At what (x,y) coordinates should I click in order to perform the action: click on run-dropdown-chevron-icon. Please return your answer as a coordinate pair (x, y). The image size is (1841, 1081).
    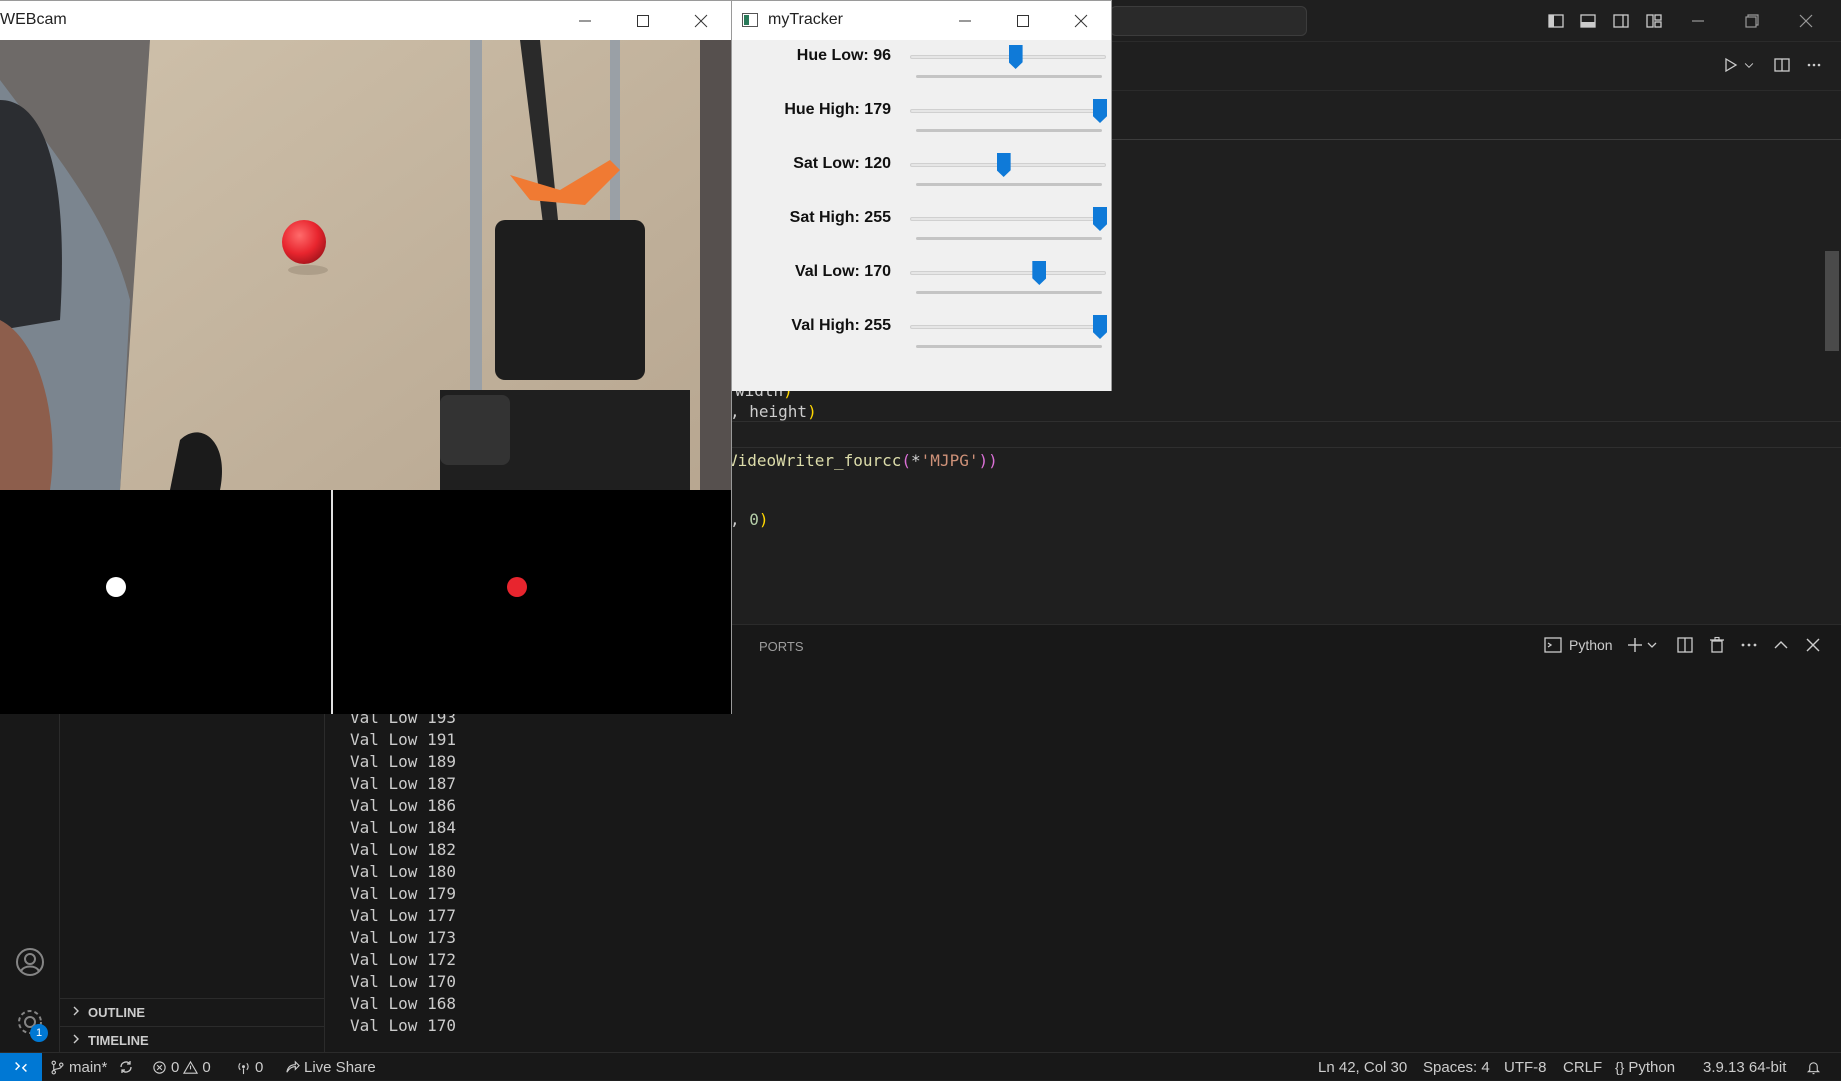
    Looking at the image, I should click on (1749, 65).